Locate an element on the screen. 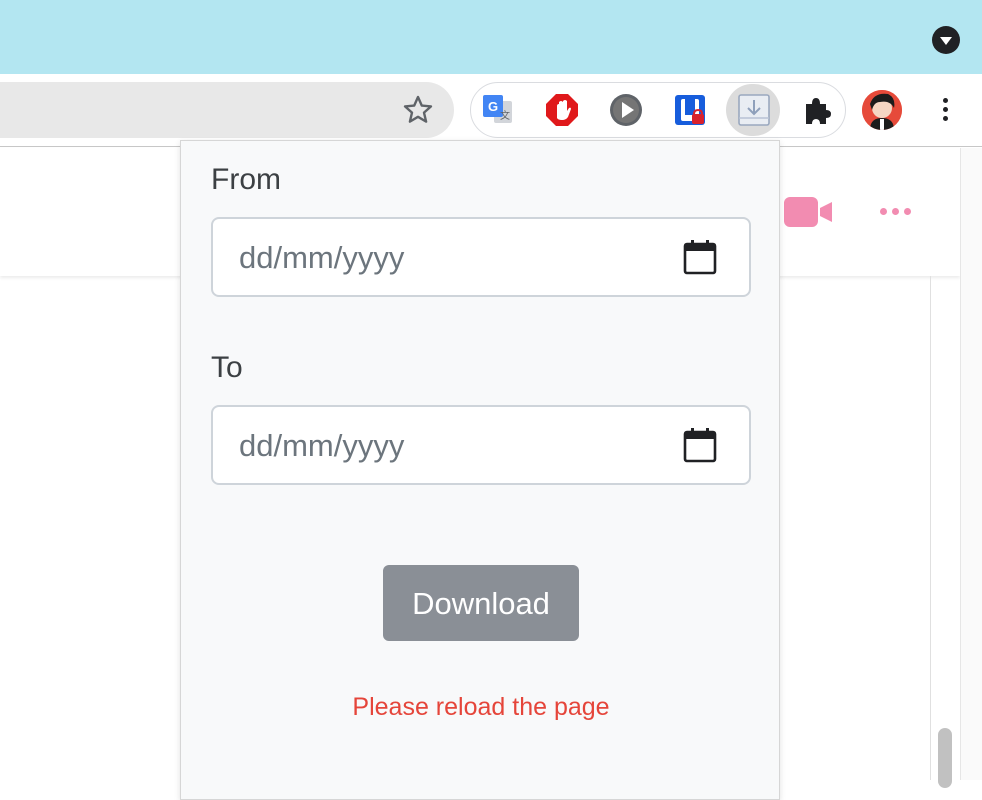 This screenshot has height=800, width=982. to-label: To is located at coordinates (227, 367).